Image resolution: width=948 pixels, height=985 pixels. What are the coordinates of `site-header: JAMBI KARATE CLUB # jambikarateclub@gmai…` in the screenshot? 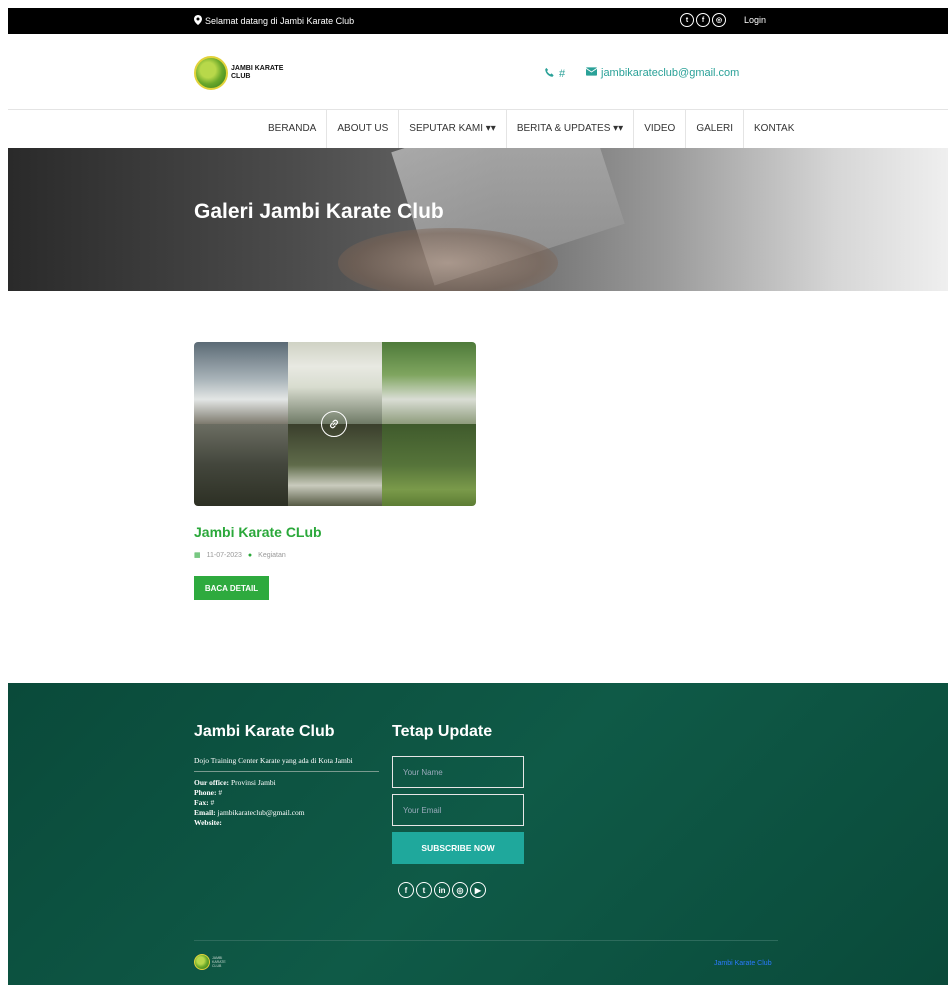 It's located at (478, 72).